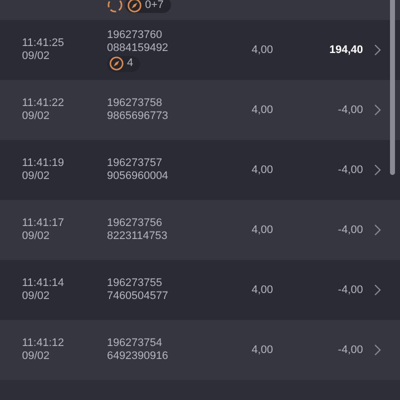 This screenshot has width=400, height=400. Describe the element at coordinates (115, 6) in the screenshot. I see `spinner-icon` at that location.